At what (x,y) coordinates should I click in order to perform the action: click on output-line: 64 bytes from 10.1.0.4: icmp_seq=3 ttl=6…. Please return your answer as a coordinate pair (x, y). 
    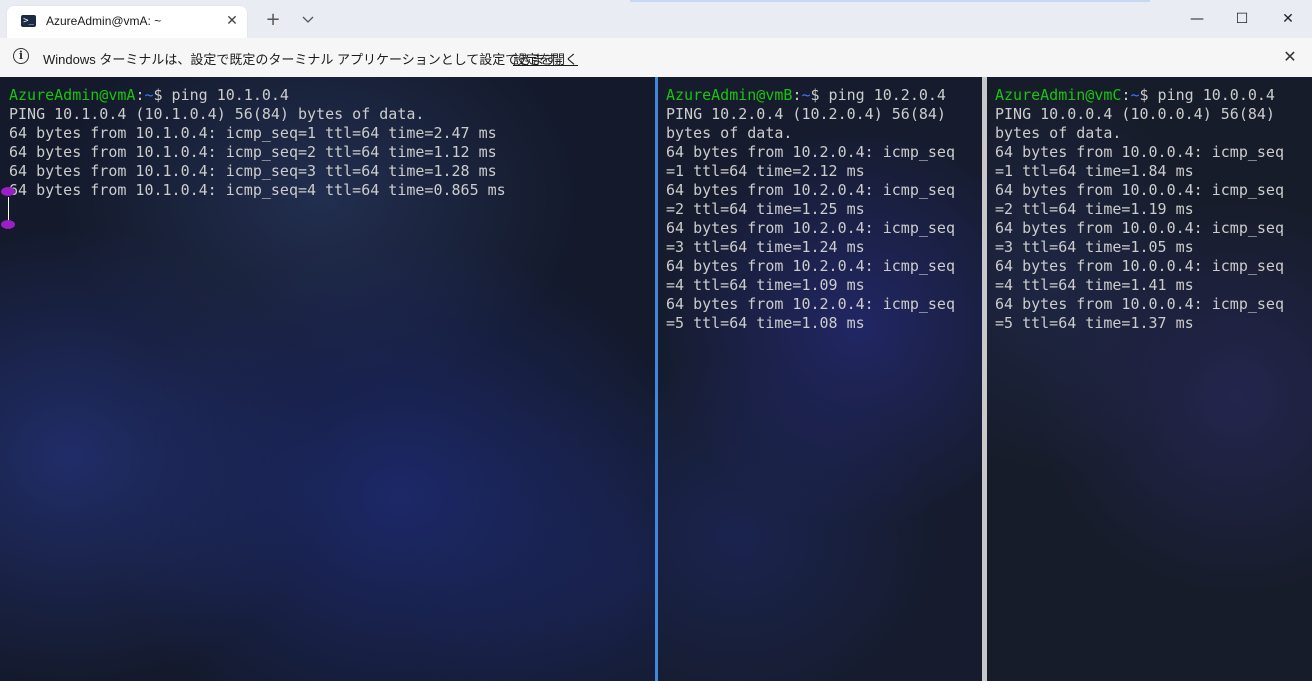
    Looking at the image, I should click on (253, 171).